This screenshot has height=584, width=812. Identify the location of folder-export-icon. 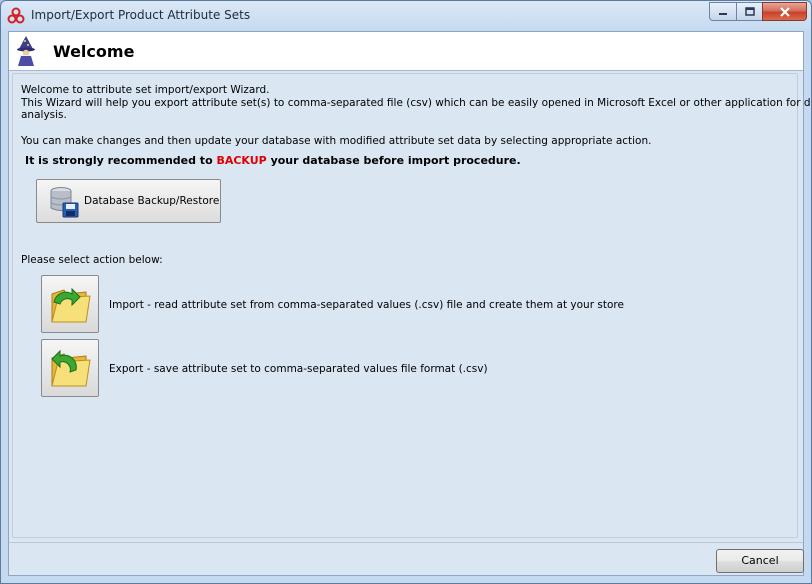
(71, 368).